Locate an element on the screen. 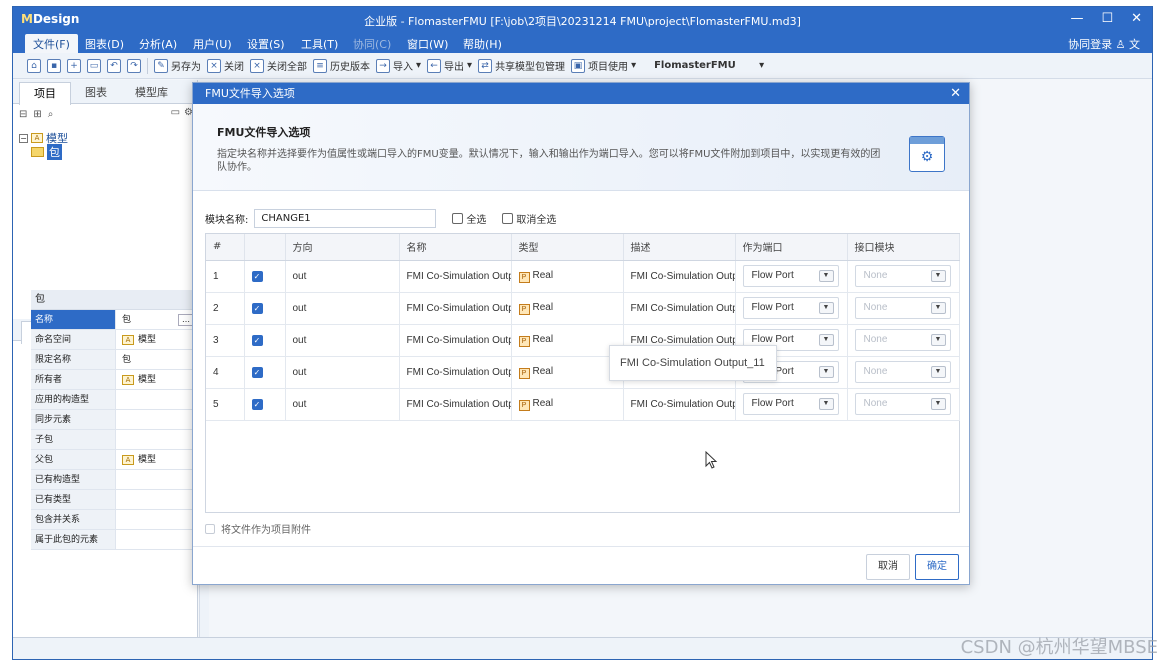 The height and width of the screenshot is (665, 1164). toolbar-separator is located at coordinates (147, 65).